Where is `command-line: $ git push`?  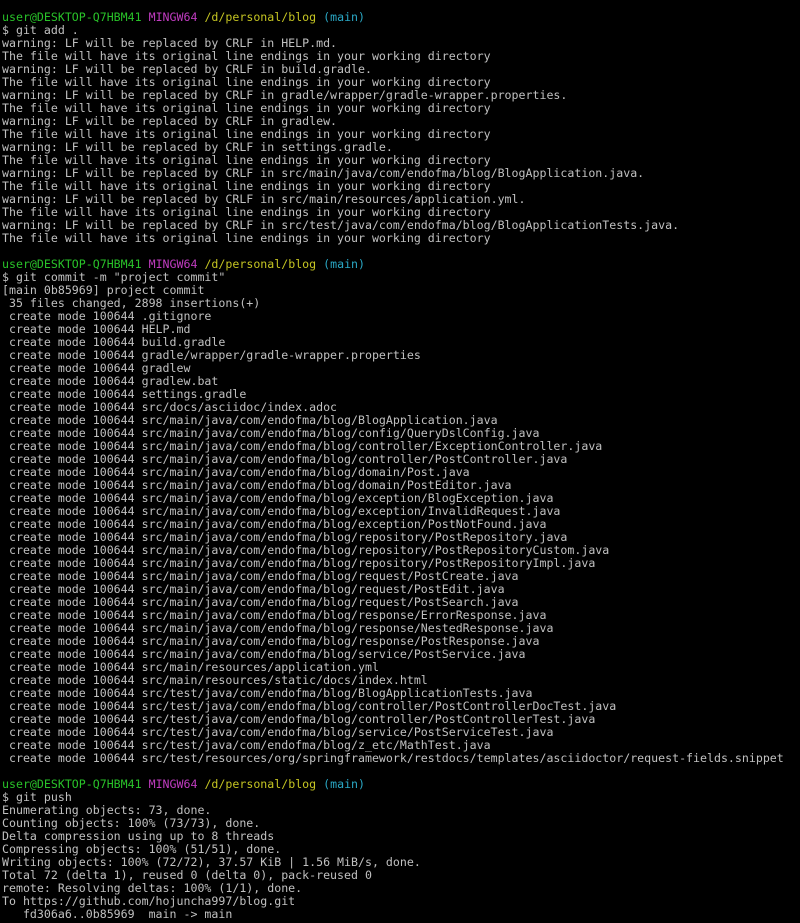
command-line: $ git push is located at coordinates (37, 797).